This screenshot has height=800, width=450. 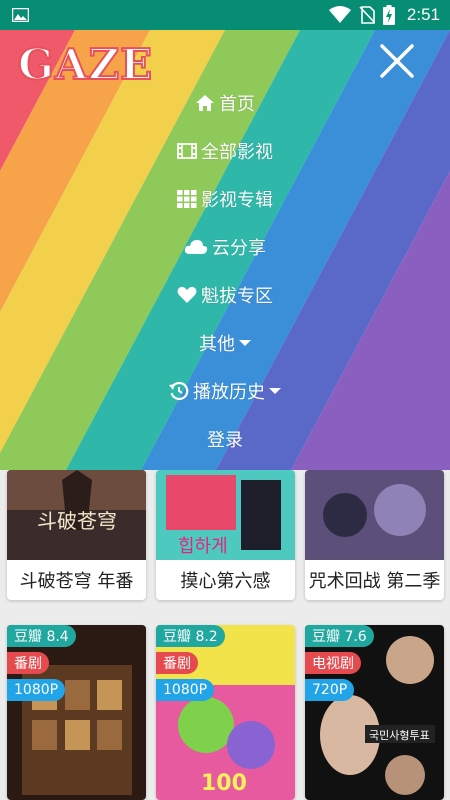 What do you see at coordinates (397, 61) in the screenshot?
I see `close-icon` at bounding box center [397, 61].